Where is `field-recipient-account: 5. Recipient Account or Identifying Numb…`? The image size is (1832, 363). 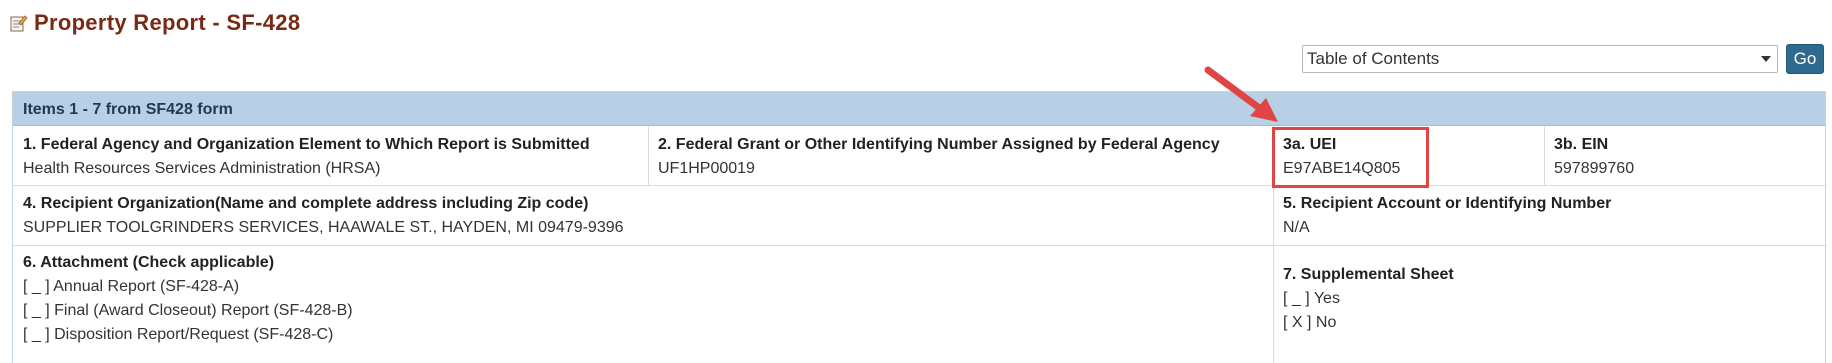 field-recipient-account: 5. Recipient Account or Identifying Numb… is located at coordinates (1550, 215).